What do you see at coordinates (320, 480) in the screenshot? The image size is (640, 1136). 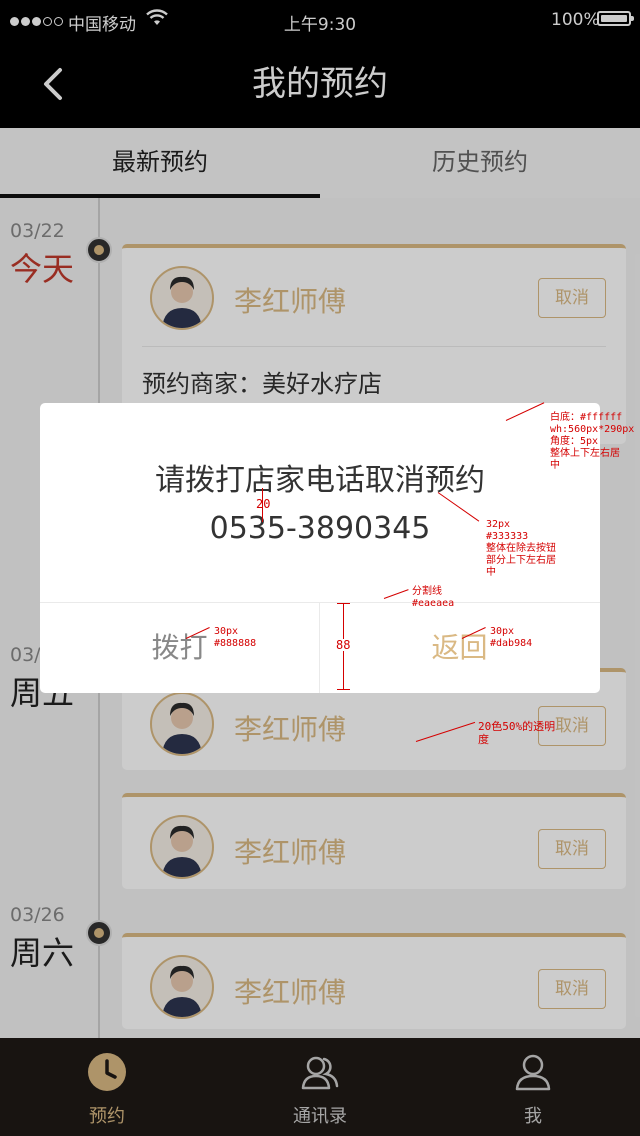 I see `dialog-message: 请拨打店家电话取消预约` at bounding box center [320, 480].